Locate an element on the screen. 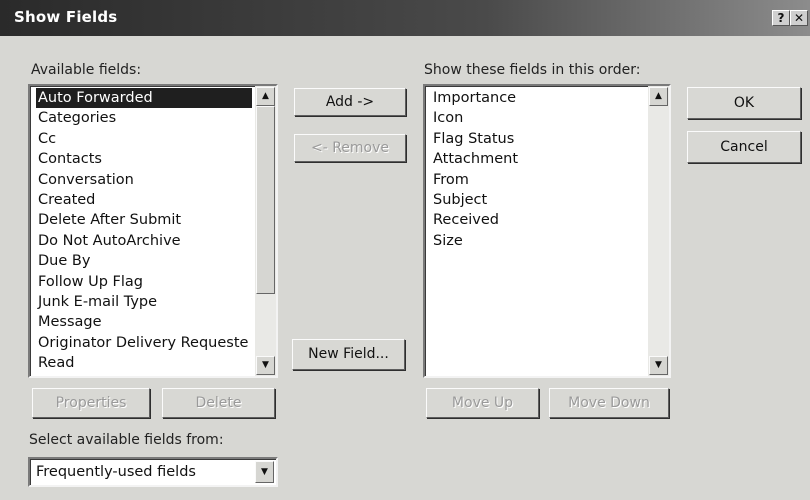 The height and width of the screenshot is (500, 810). help-icon: ? is located at coordinates (781, 18).